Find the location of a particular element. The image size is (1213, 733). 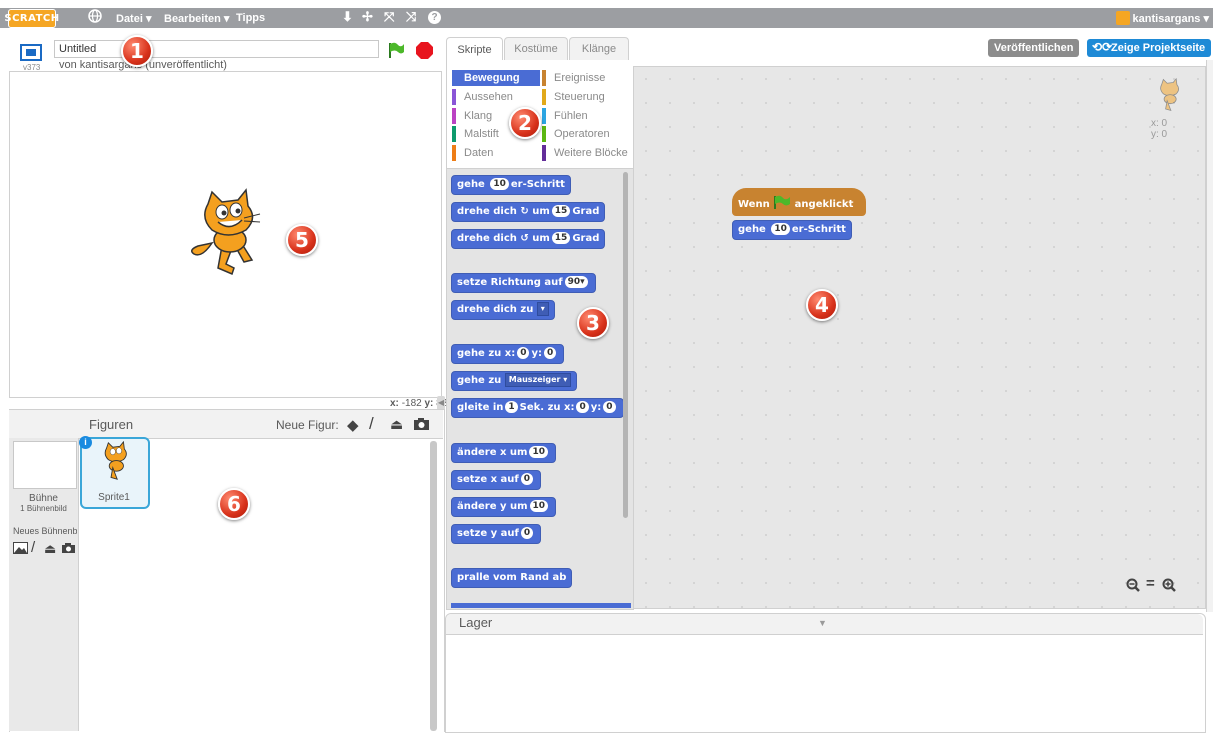

sprite-x-readout: x: 0 is located at coordinates (1159, 123).